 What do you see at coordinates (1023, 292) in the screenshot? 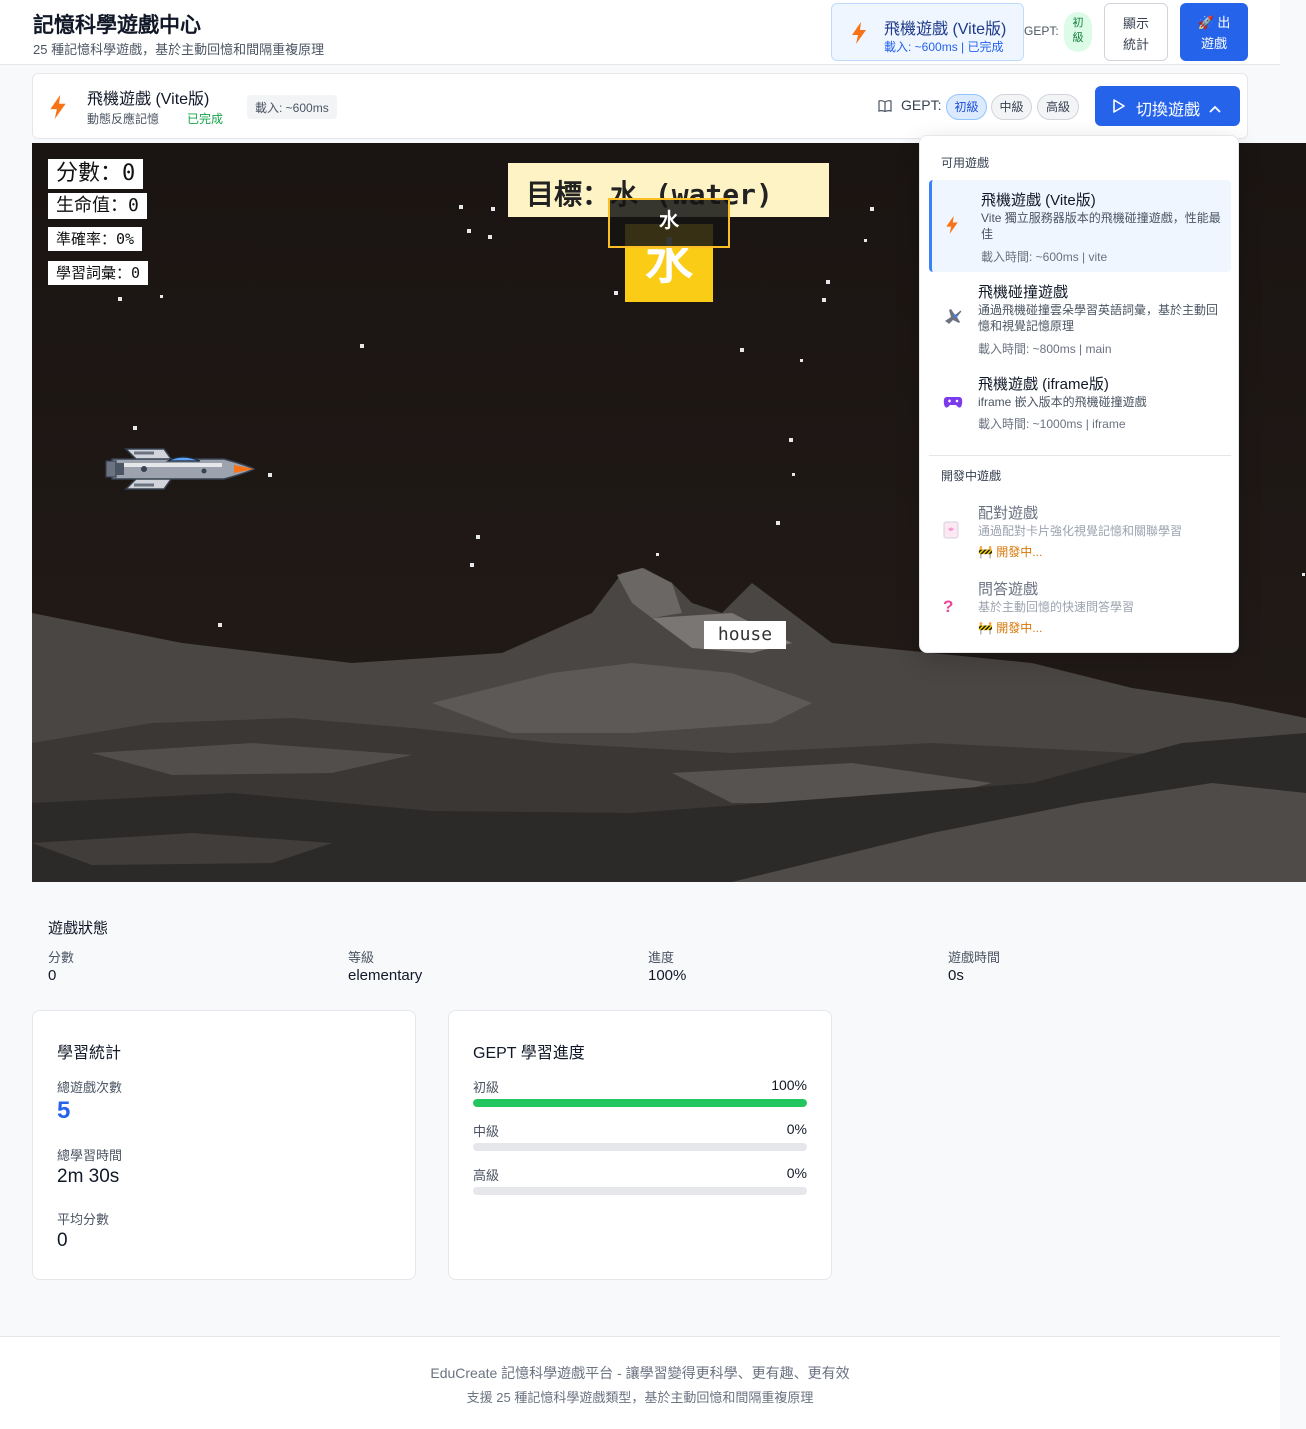
I see `dropdown-item-title: 飛機碰撞遊戲` at bounding box center [1023, 292].